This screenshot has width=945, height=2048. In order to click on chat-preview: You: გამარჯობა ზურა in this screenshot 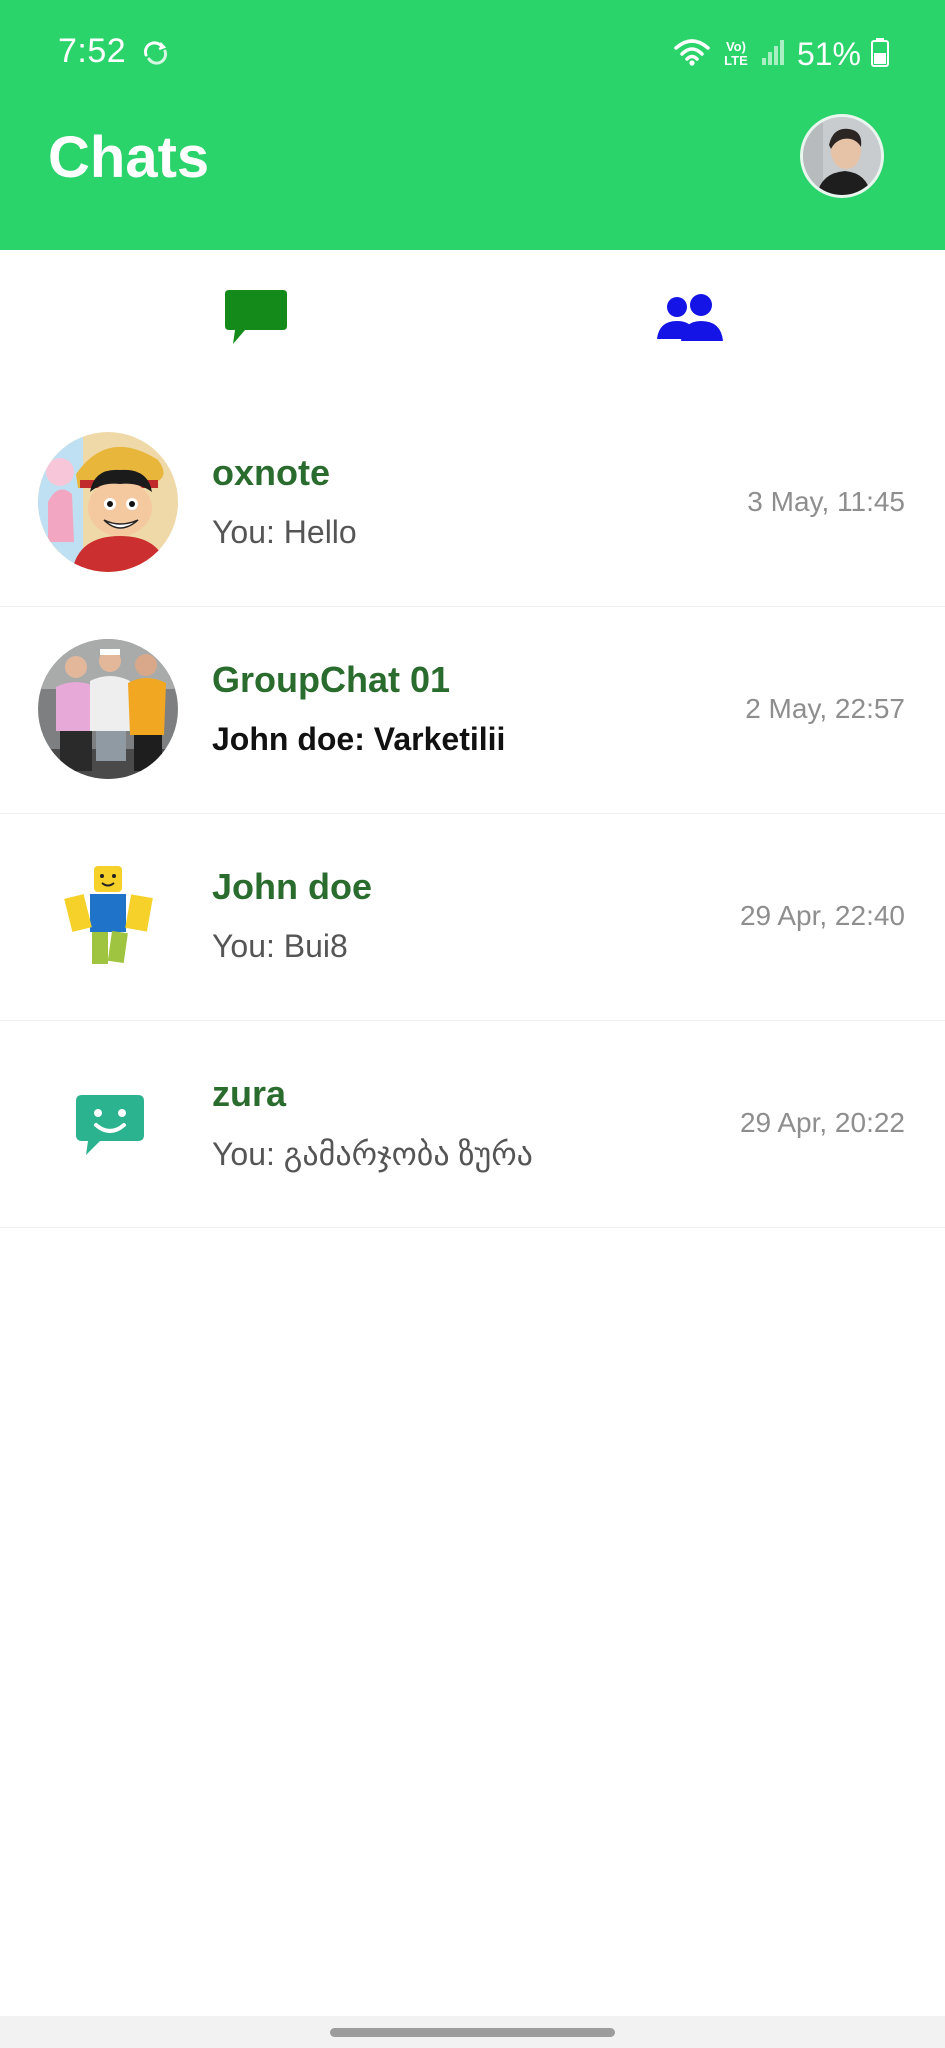, I will do `click(372, 1154)`.